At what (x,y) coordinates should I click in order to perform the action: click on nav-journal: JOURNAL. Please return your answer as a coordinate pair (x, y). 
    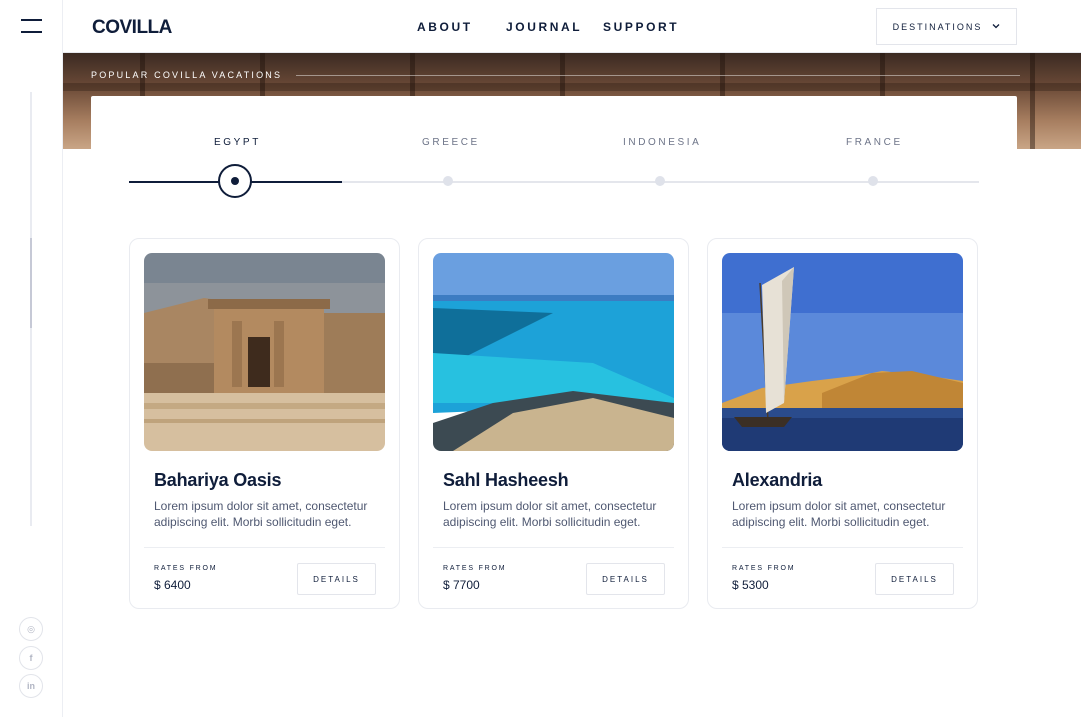
    Looking at the image, I should click on (544, 27).